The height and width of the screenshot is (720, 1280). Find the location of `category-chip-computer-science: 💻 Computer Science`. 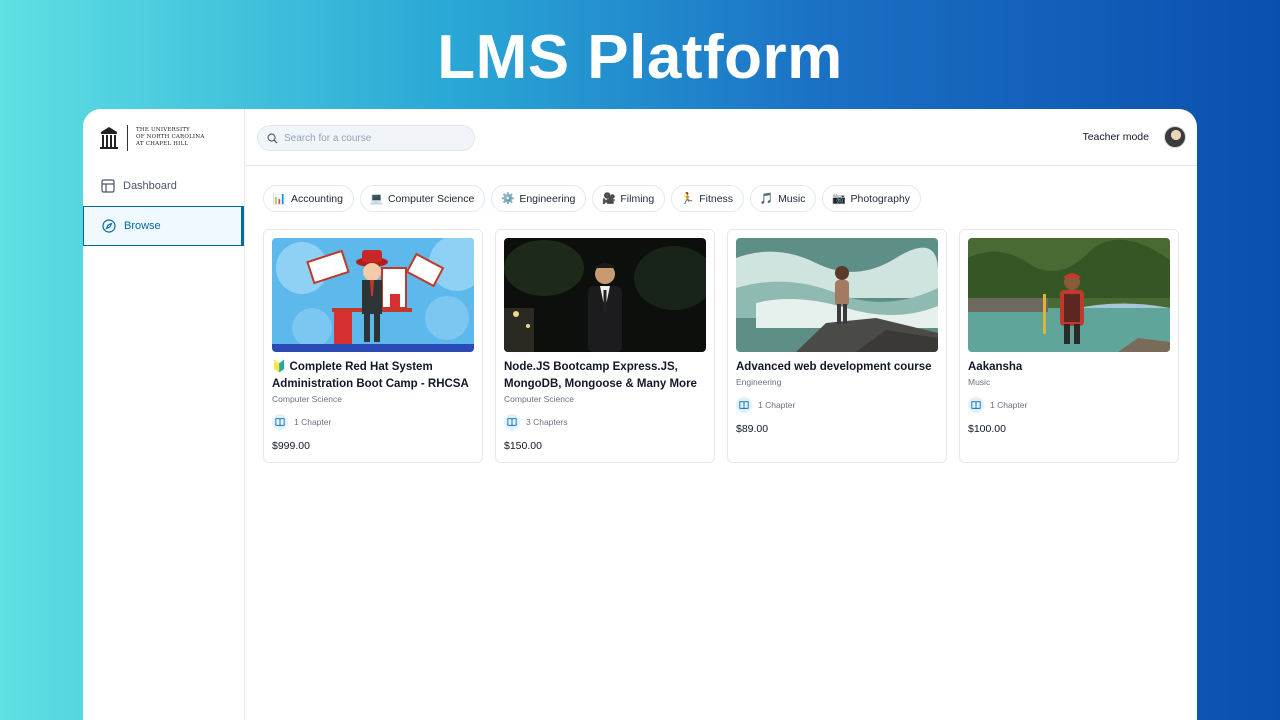

category-chip-computer-science: 💻 Computer Science is located at coordinates (422, 198).